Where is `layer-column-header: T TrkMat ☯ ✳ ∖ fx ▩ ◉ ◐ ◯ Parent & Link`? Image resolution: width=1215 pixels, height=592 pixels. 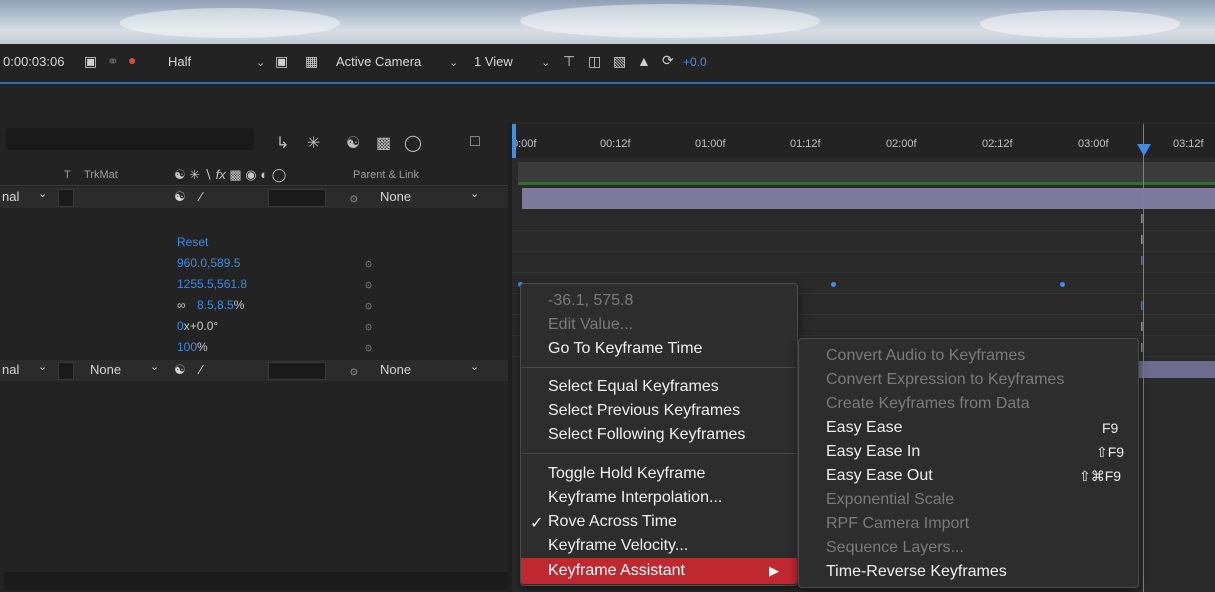
layer-column-header: T TrkMat ☯ ✳ ∖ fx ▩ ◉ ◐ ◯ Parent & Link is located at coordinates (254, 175).